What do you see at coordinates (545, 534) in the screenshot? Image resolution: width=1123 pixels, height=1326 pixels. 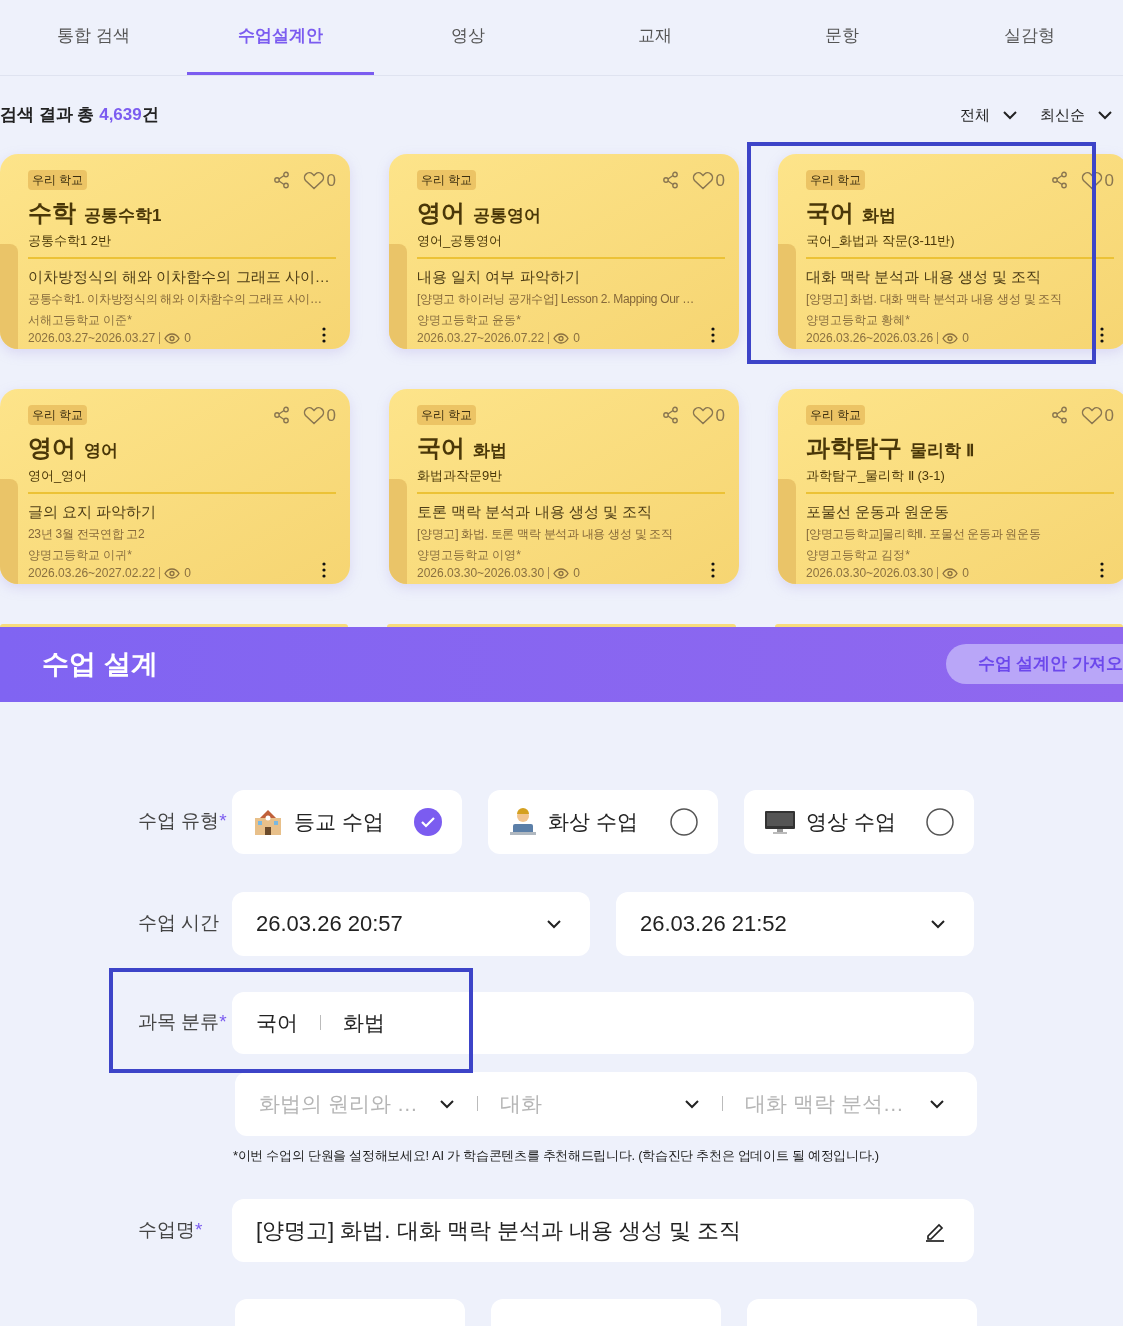 I see `card-subtitle: [양명고] 화법. 토론 맥락 분석과 내용 생성 및 조직` at bounding box center [545, 534].